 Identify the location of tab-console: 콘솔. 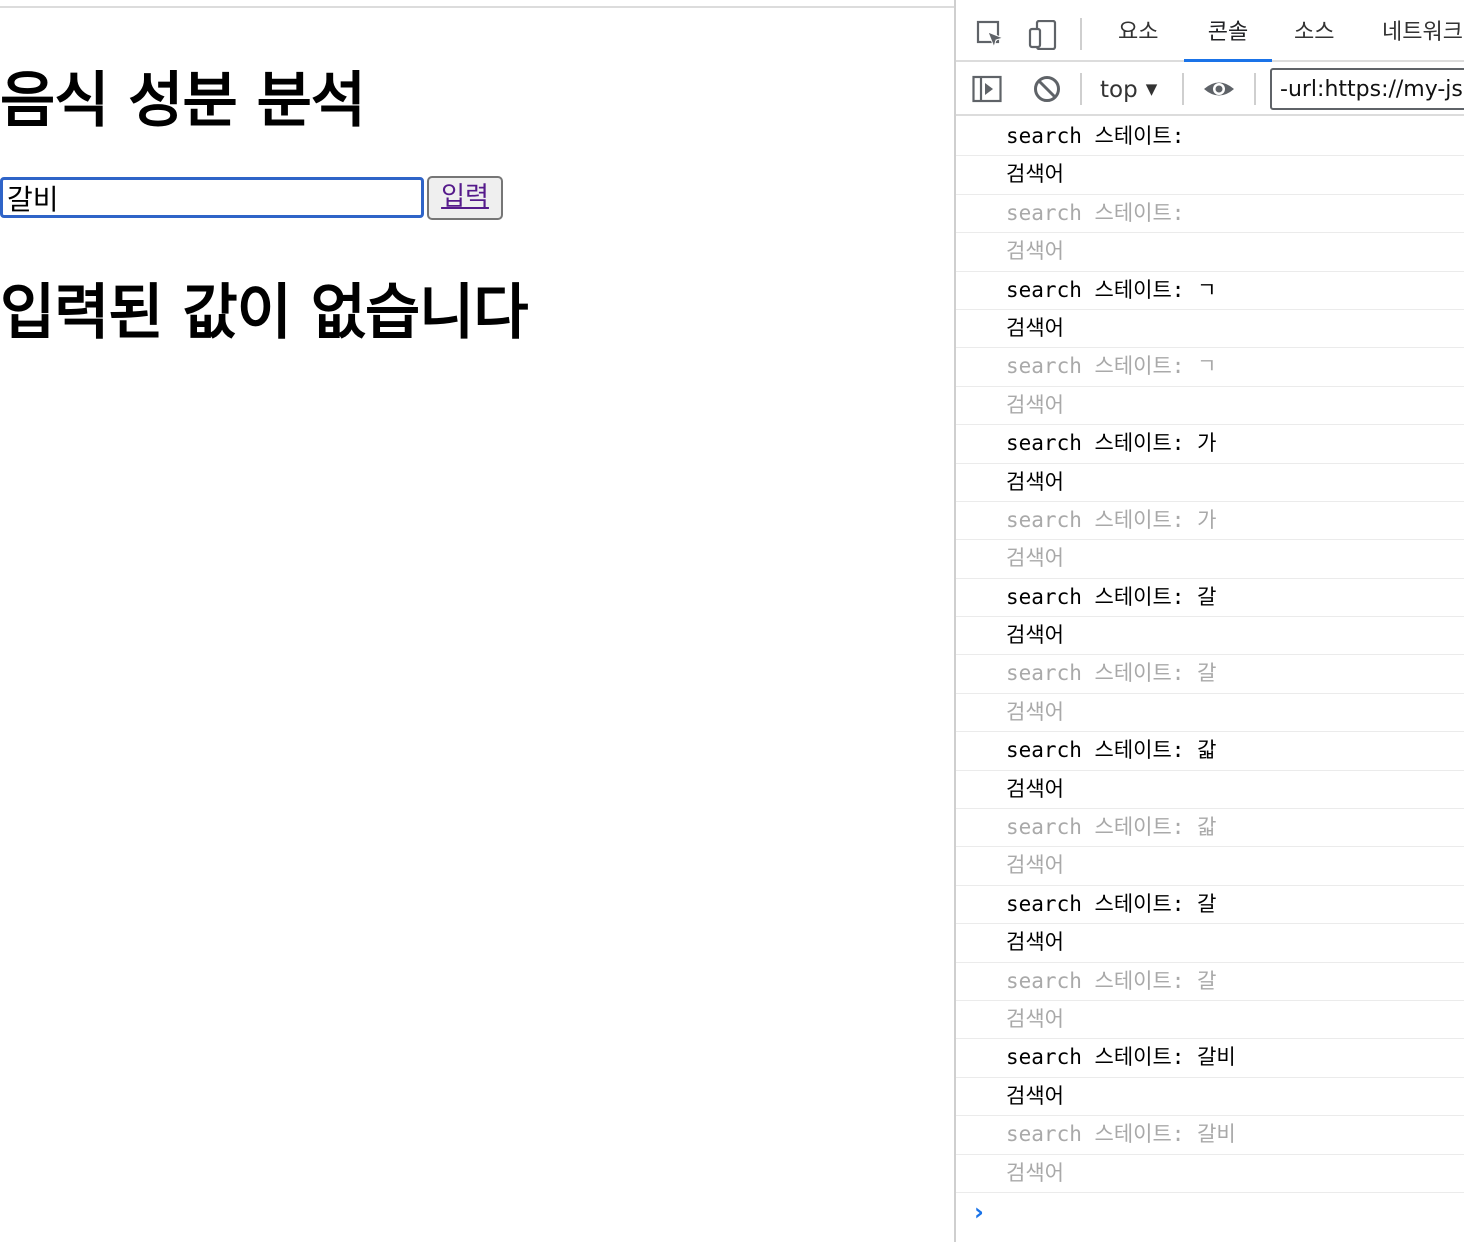
(1228, 34).